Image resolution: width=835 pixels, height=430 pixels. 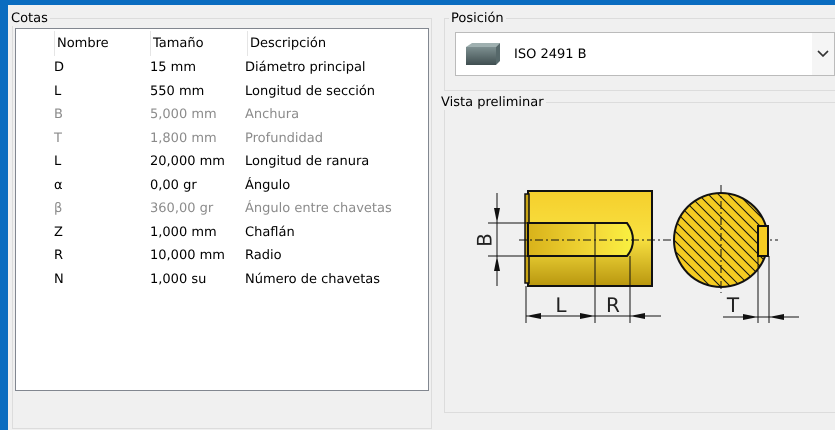 What do you see at coordinates (178, 91) in the screenshot?
I see `table-cell-text: 550 mm` at bounding box center [178, 91].